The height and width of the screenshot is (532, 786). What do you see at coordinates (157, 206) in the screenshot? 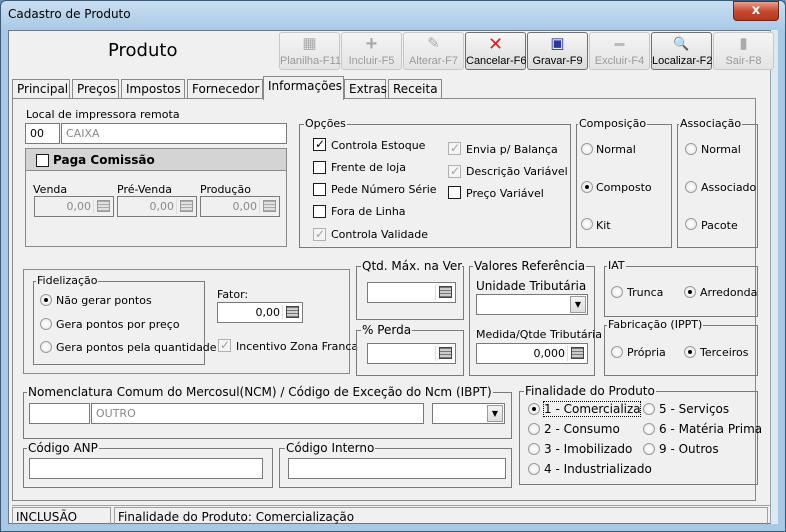
I see `pre-venda-input: 0,00` at bounding box center [157, 206].